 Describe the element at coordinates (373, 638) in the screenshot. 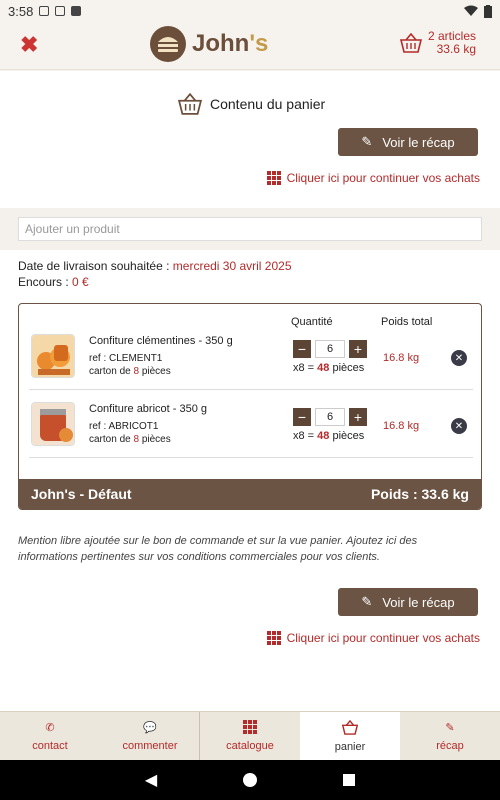

I see `continue-shopping-link-bottom: Cliquer ici pour continuer vos achats` at that location.